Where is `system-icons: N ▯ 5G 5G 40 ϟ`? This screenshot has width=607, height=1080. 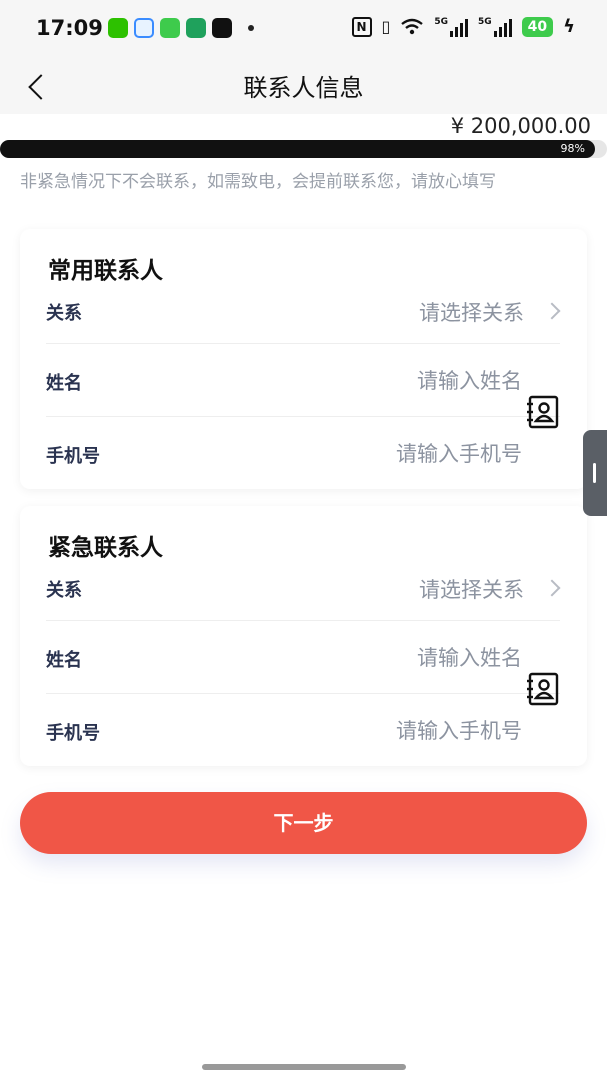
system-icons: N ▯ 5G 5G 40 ϟ is located at coordinates (463, 26).